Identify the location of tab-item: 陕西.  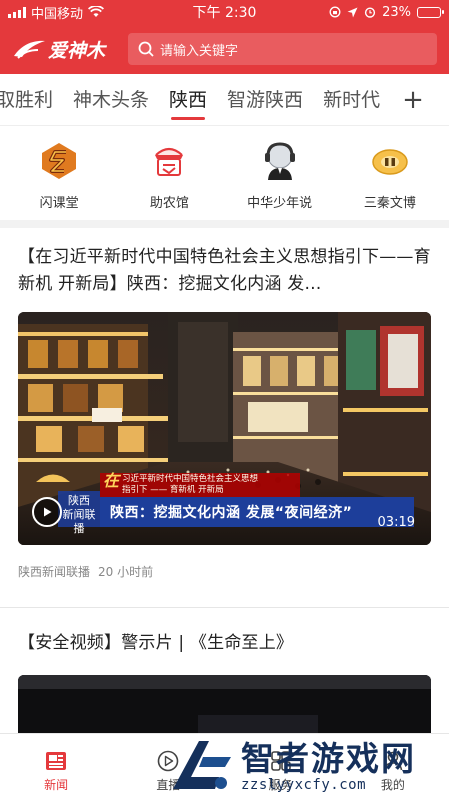
(188, 100).